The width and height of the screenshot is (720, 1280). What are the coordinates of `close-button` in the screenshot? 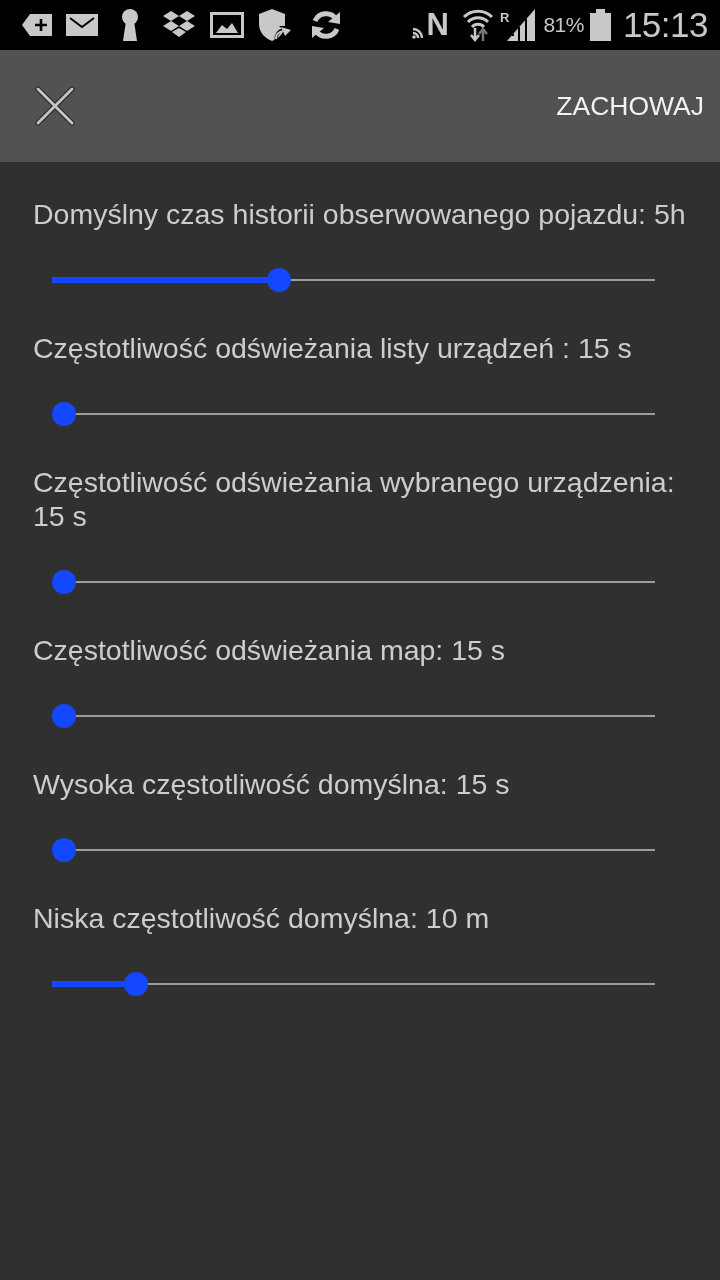 It's located at (55, 106).